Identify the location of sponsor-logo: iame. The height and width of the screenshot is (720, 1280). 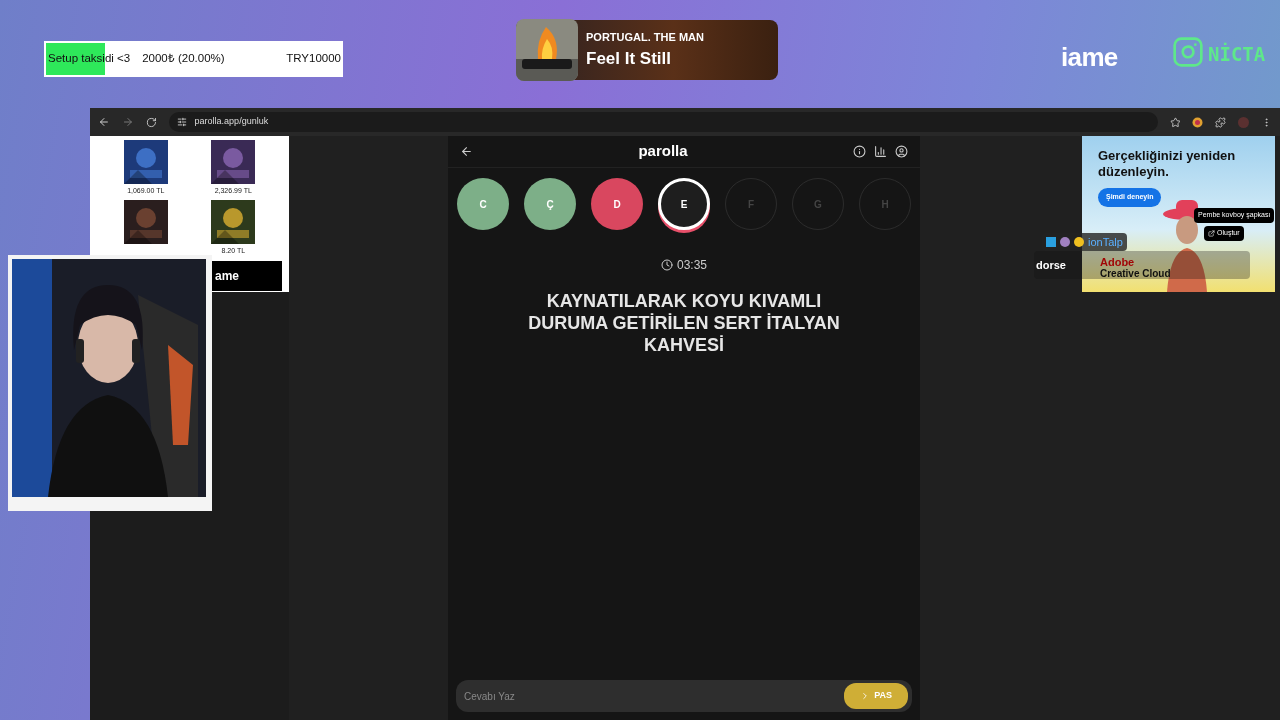
(1089, 57).